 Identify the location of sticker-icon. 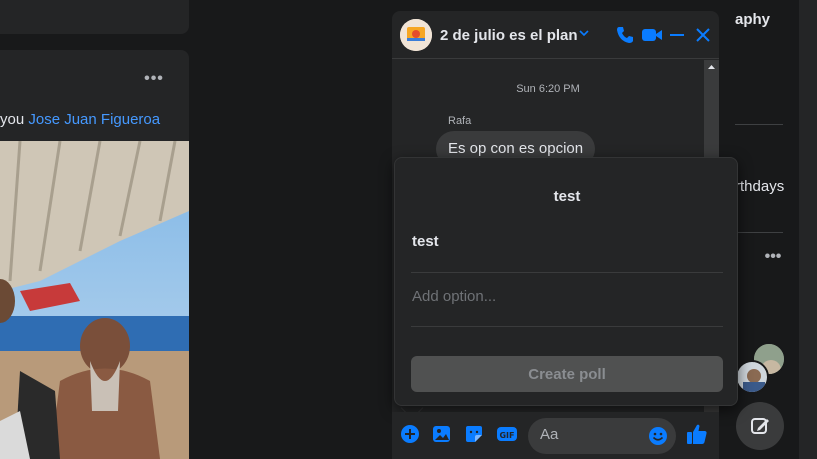
(474, 434).